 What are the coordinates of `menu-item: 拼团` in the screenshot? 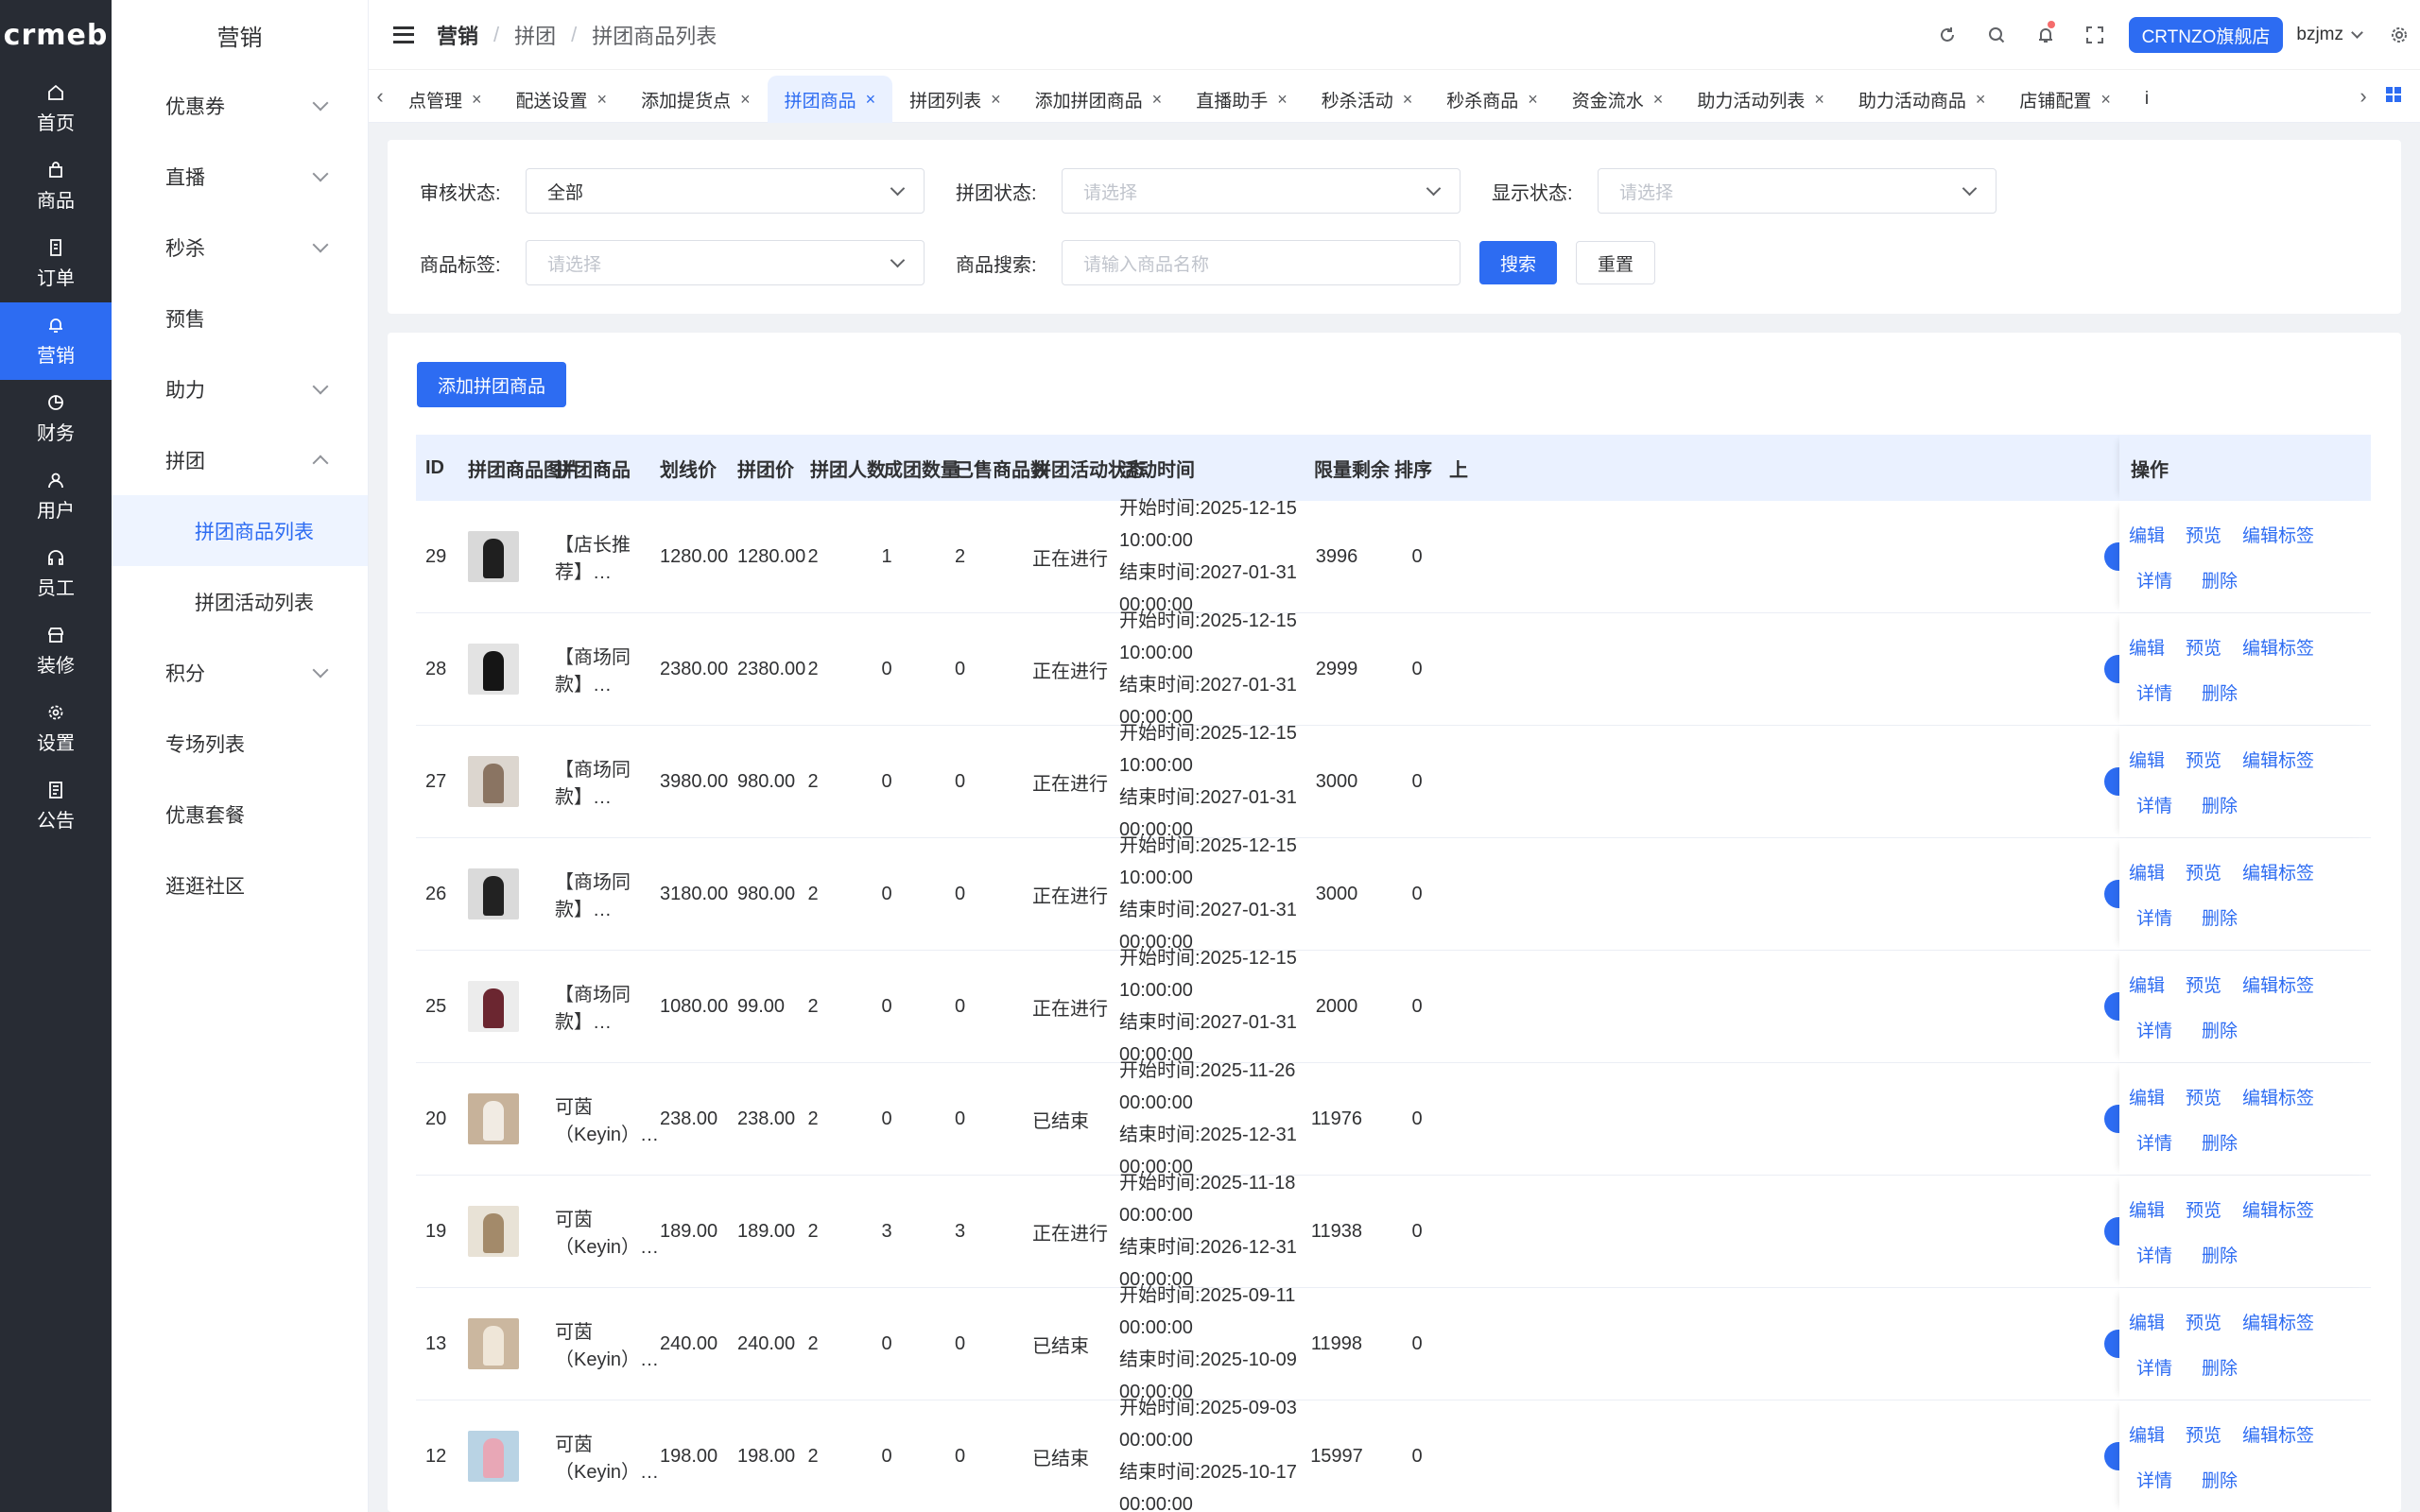 It's located at (240, 459).